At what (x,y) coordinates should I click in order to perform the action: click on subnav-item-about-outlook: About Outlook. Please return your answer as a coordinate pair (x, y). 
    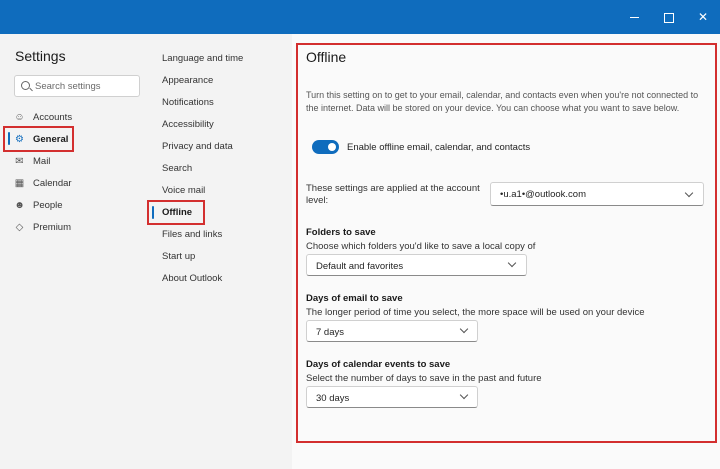
    Looking at the image, I should click on (192, 278).